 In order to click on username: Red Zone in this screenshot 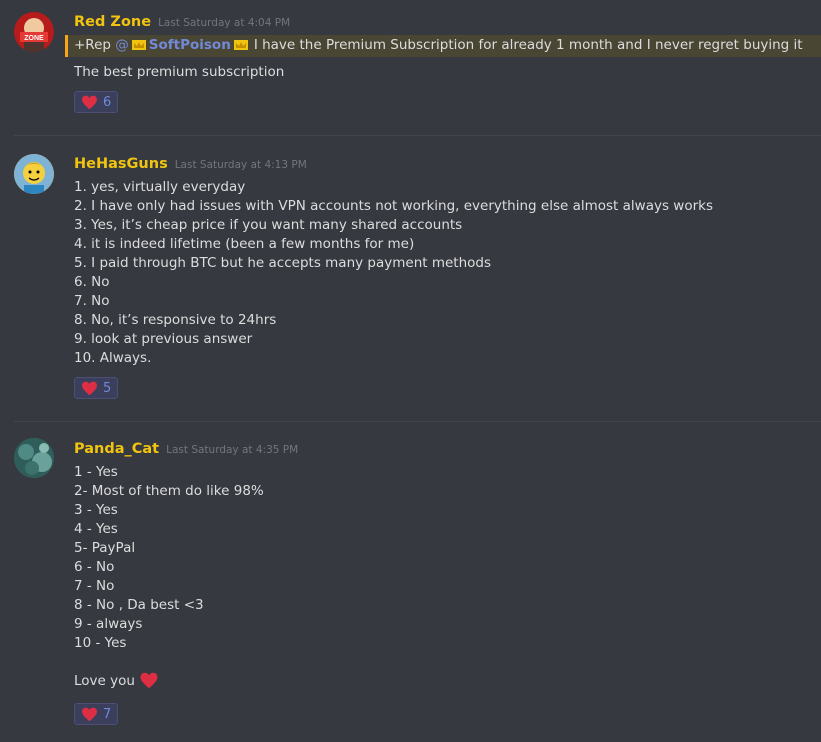, I will do `click(112, 22)`.